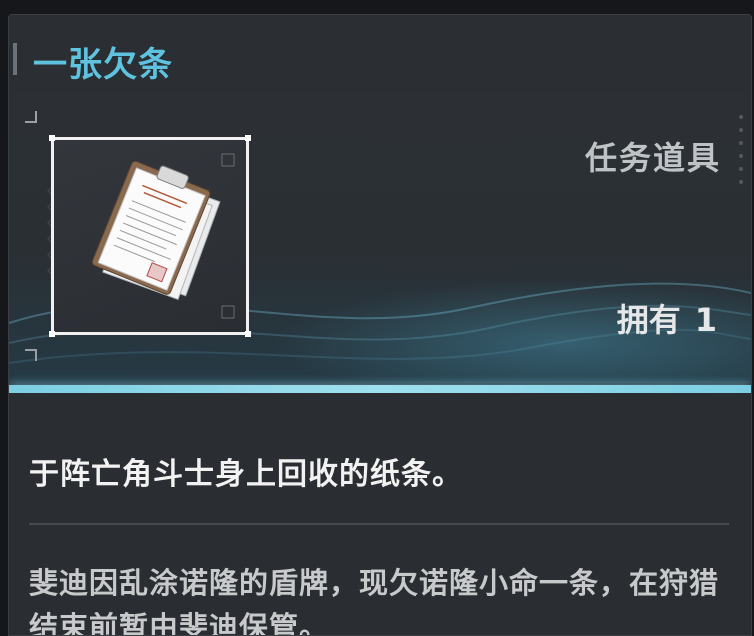 Image resolution: width=754 pixels, height=636 pixels. Describe the element at coordinates (379, 524) in the screenshot. I see `description-divider` at that location.